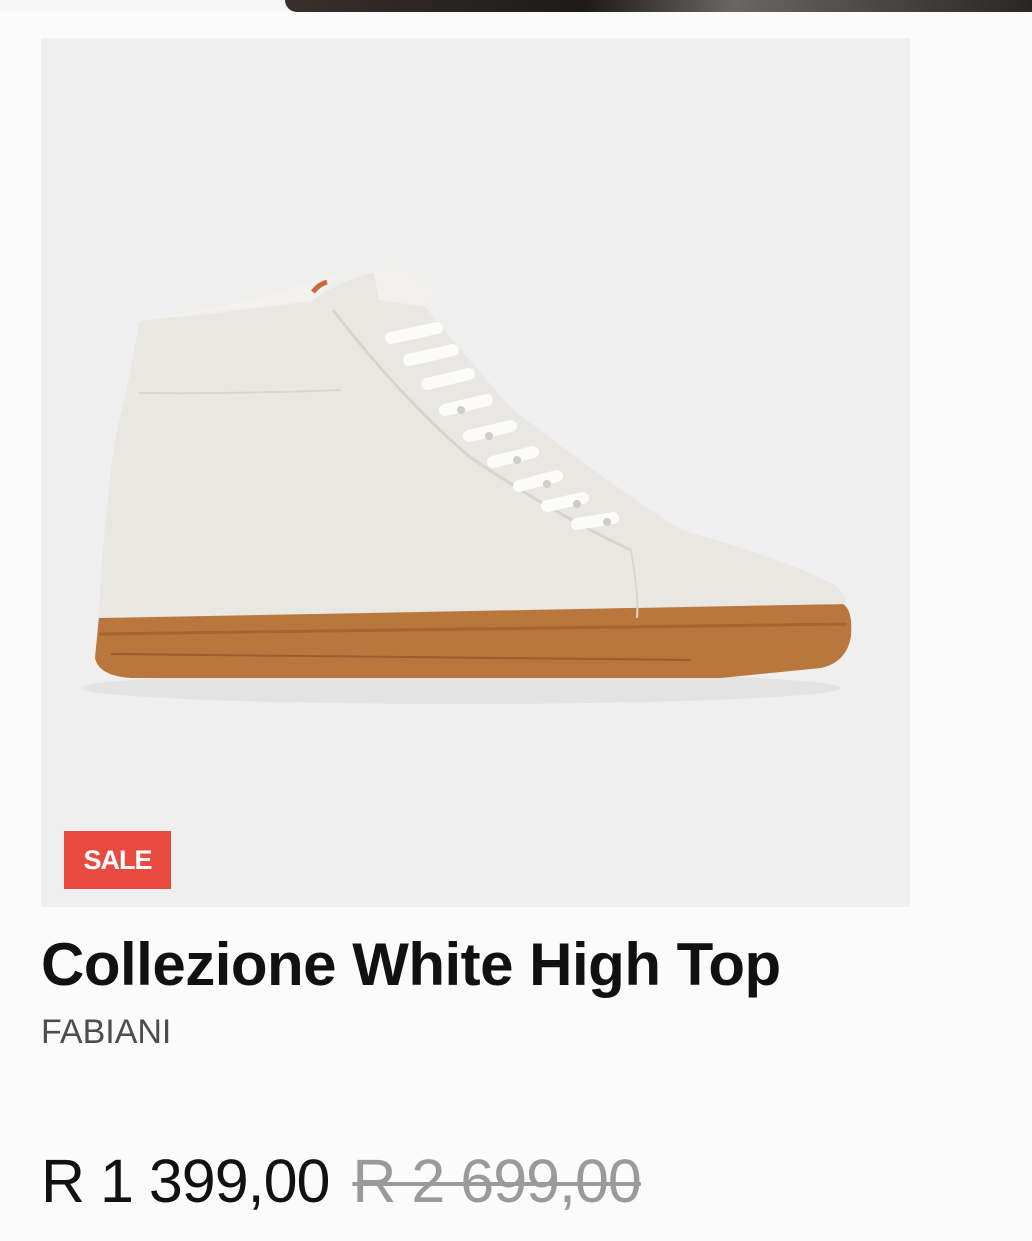  I want to click on current-price: R 1 399,00, so click(185, 1181).